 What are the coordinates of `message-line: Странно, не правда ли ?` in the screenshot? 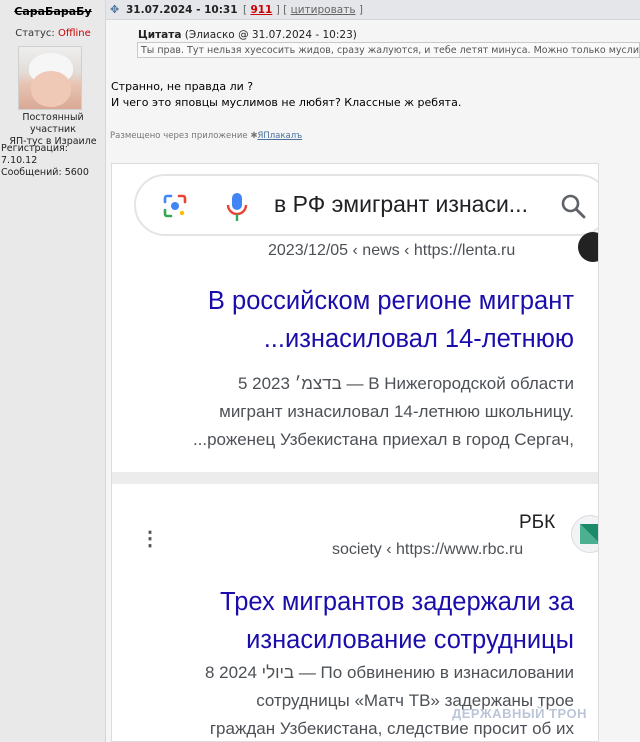 It's located at (182, 86).